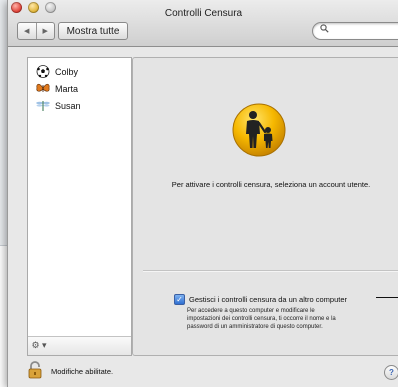 The image size is (398, 387). What do you see at coordinates (355, 31) in the screenshot?
I see `search-field` at bounding box center [355, 31].